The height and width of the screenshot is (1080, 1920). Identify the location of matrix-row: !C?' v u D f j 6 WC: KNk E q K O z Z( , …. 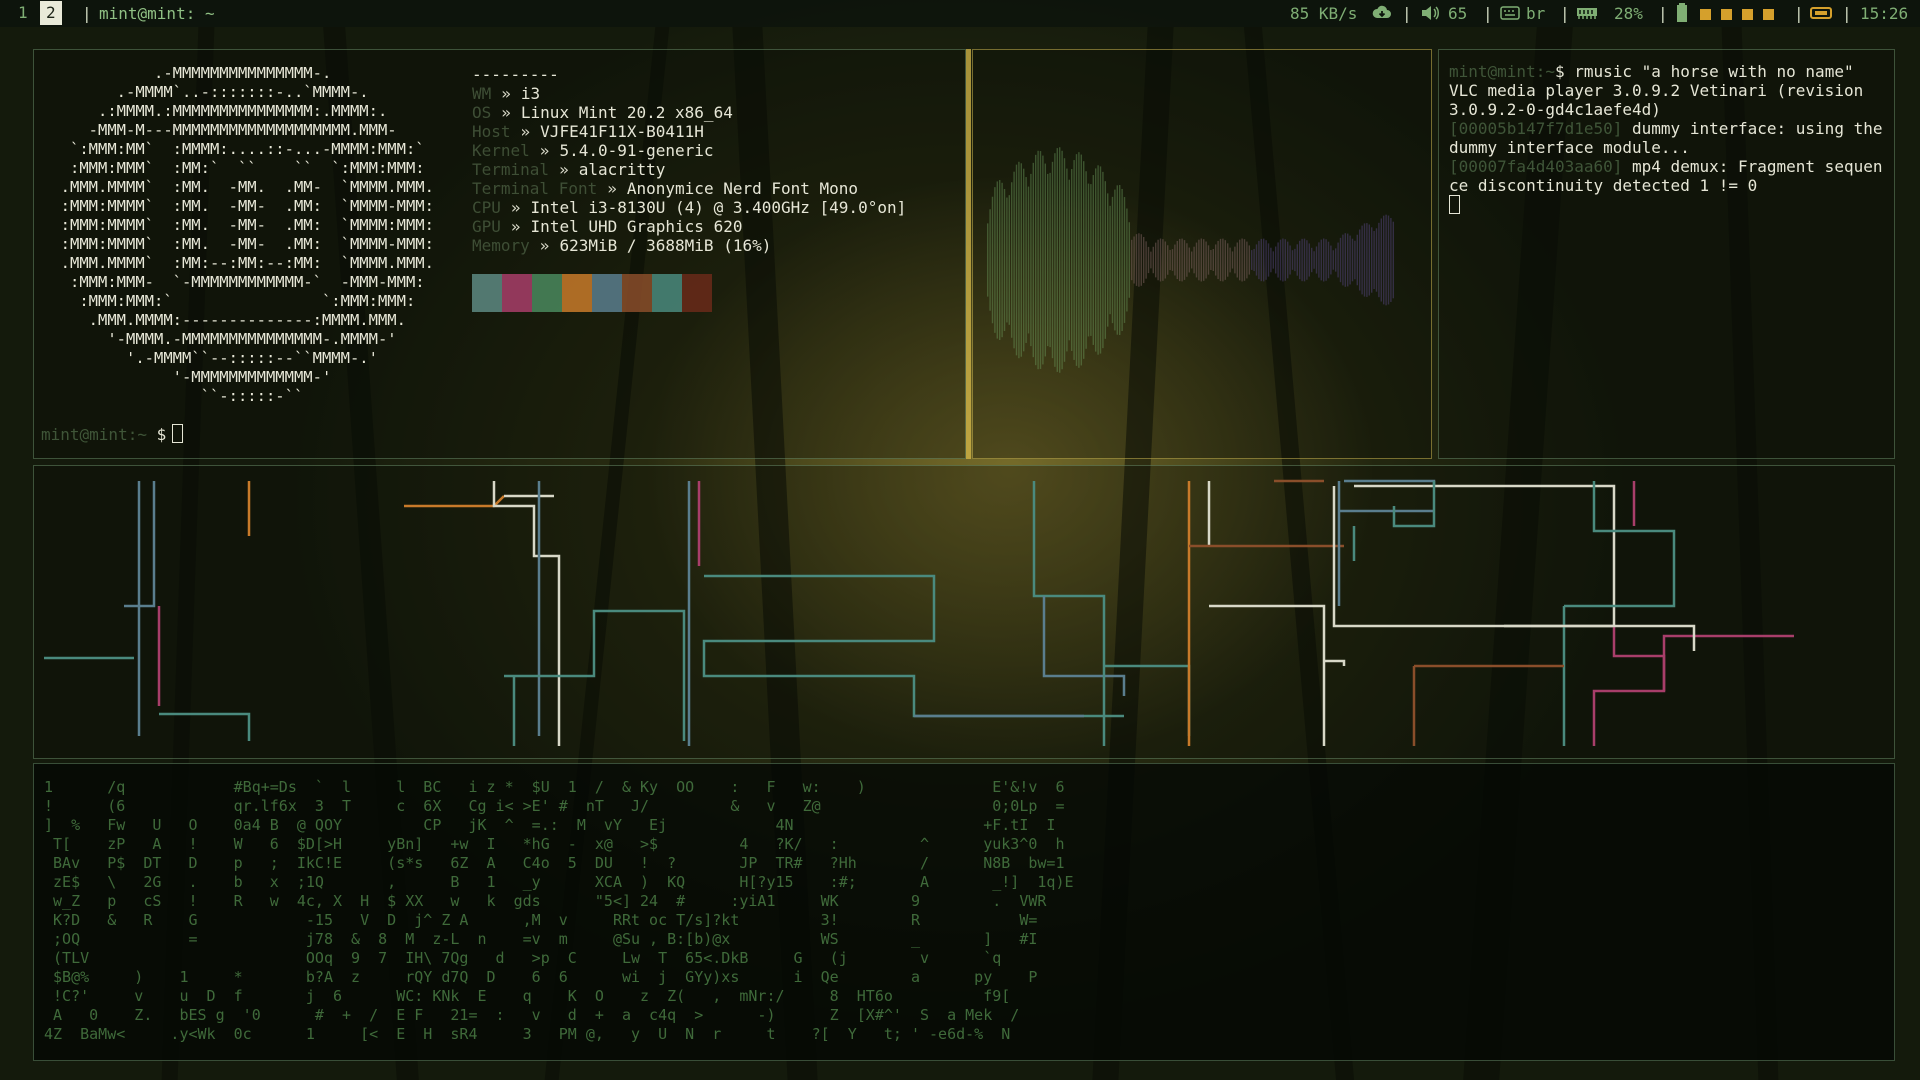
(527, 996).